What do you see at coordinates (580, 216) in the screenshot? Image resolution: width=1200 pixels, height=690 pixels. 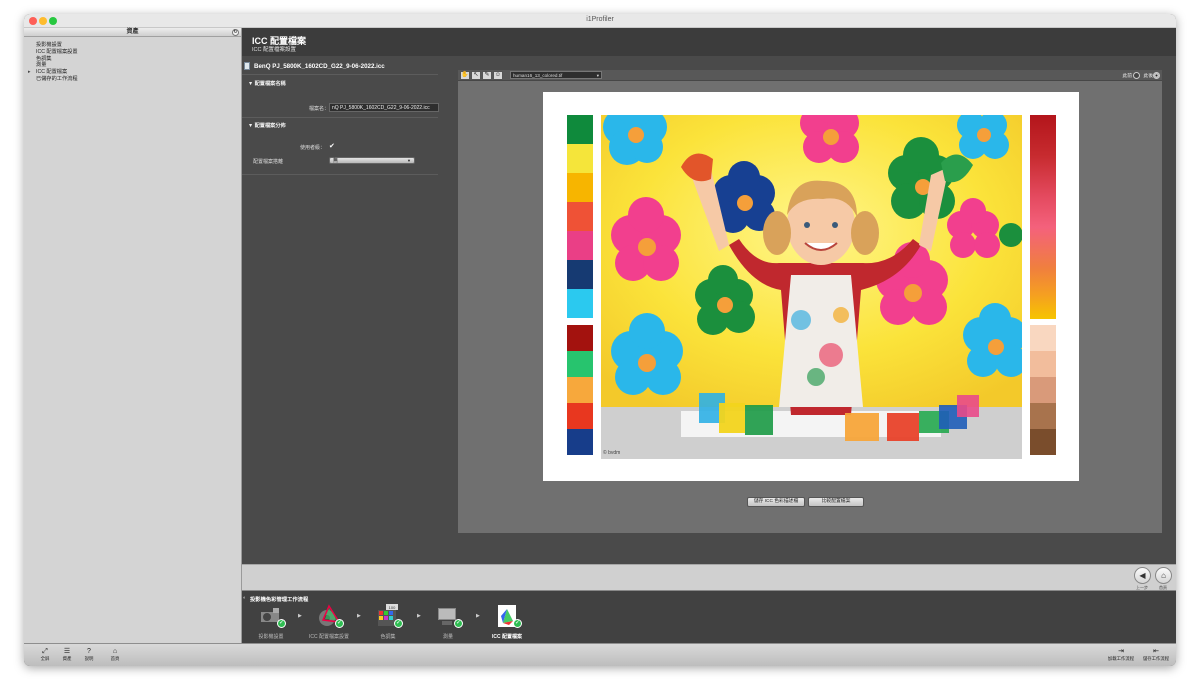 I see `left-swatches-top` at bounding box center [580, 216].